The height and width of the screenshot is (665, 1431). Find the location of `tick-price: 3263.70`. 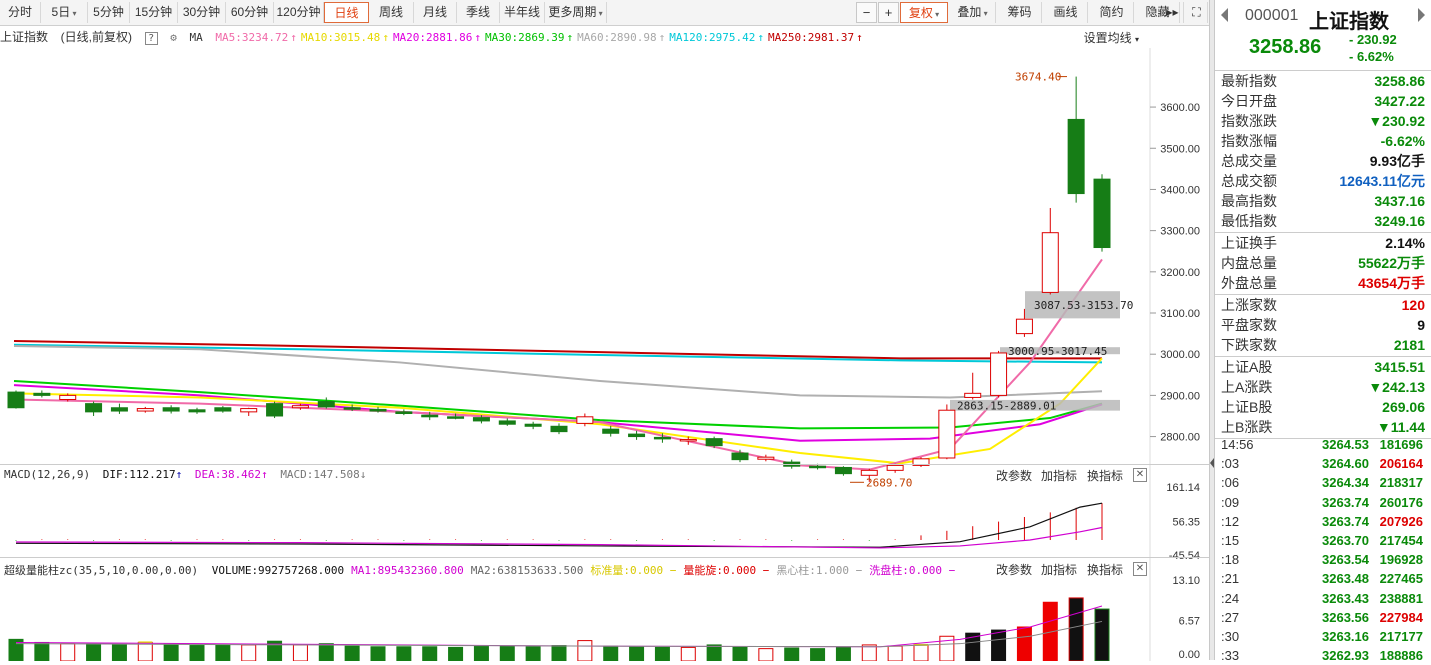

tick-price: 3263.70 is located at coordinates (1345, 540).